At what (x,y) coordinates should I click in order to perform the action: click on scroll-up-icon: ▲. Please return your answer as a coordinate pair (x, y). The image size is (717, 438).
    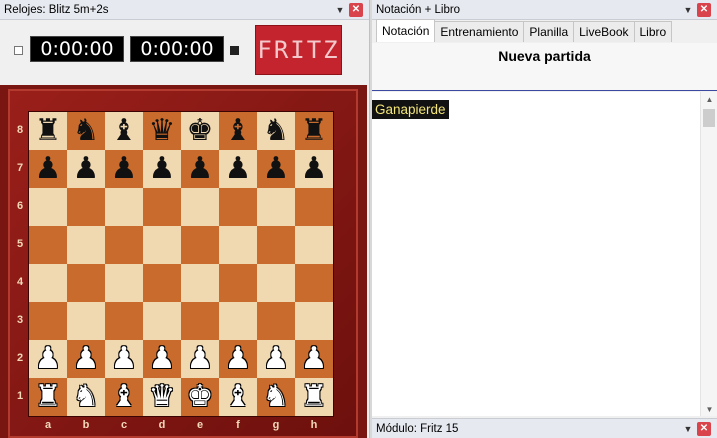
    Looking at the image, I should click on (709, 99).